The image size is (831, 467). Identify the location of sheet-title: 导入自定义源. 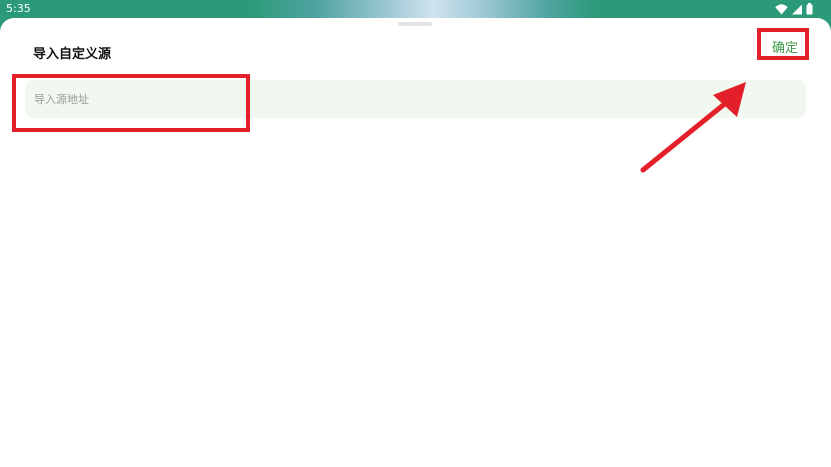
(72, 54).